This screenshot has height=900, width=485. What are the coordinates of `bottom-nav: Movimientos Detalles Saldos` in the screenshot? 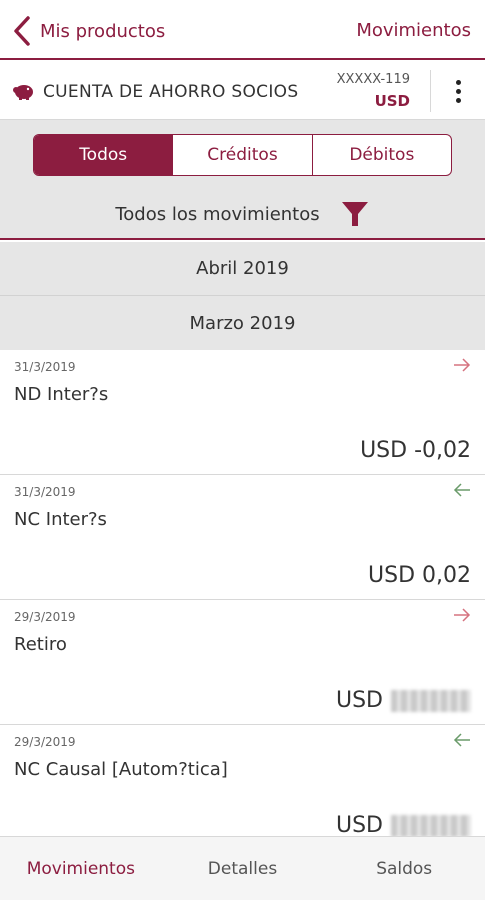 It's located at (242, 868).